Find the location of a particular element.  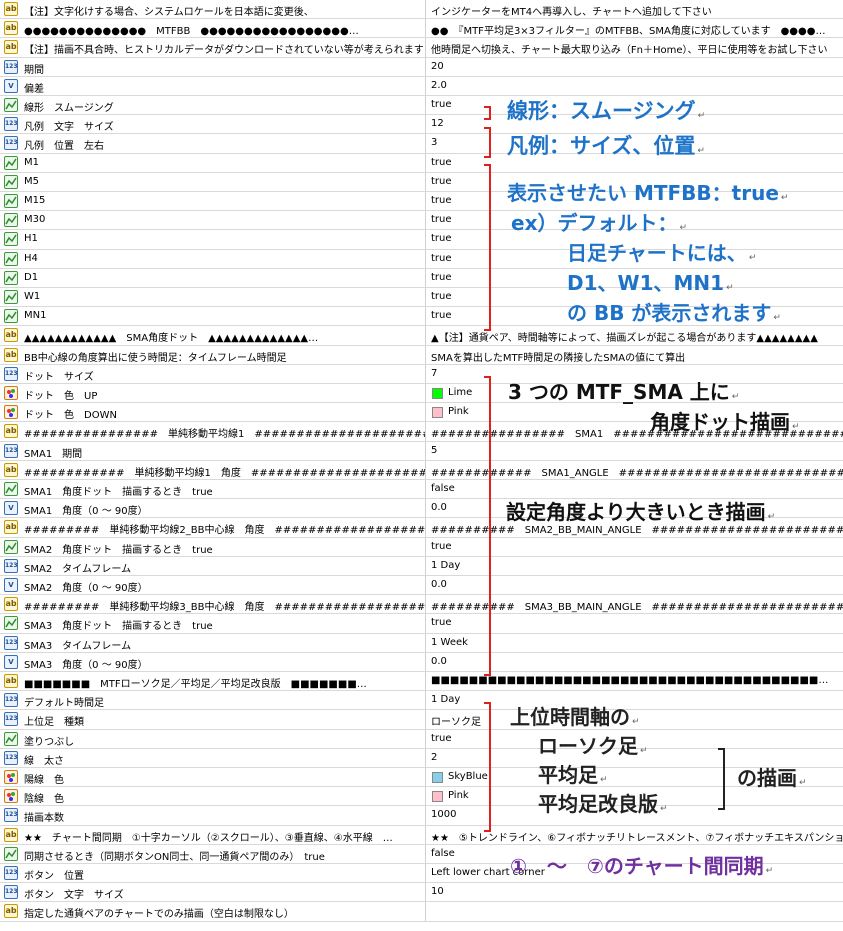

param-row: 123 デフォルト時間足 1 Day is located at coordinates (421, 701).